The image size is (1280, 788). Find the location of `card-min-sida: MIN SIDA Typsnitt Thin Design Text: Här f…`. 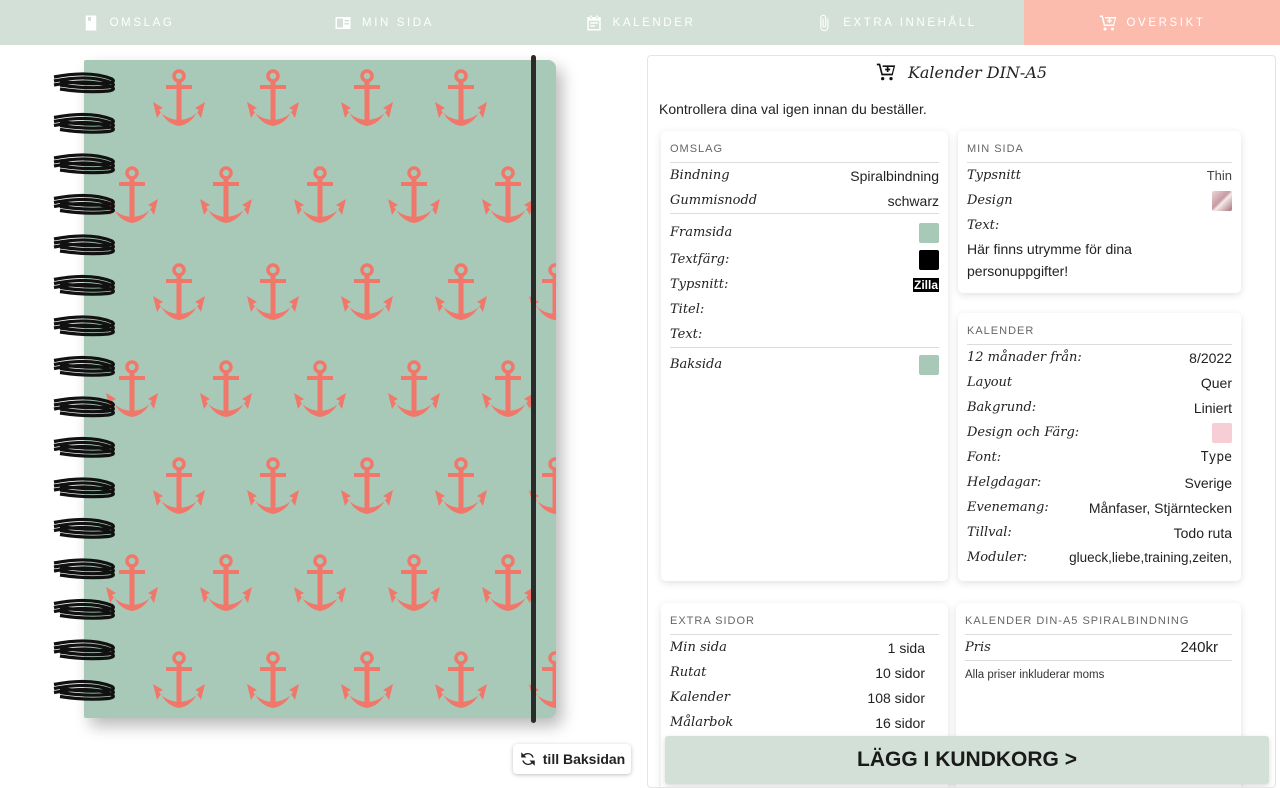

card-min-sida: MIN SIDA Typsnitt Thin Design Text: Här f… is located at coordinates (1099, 212).